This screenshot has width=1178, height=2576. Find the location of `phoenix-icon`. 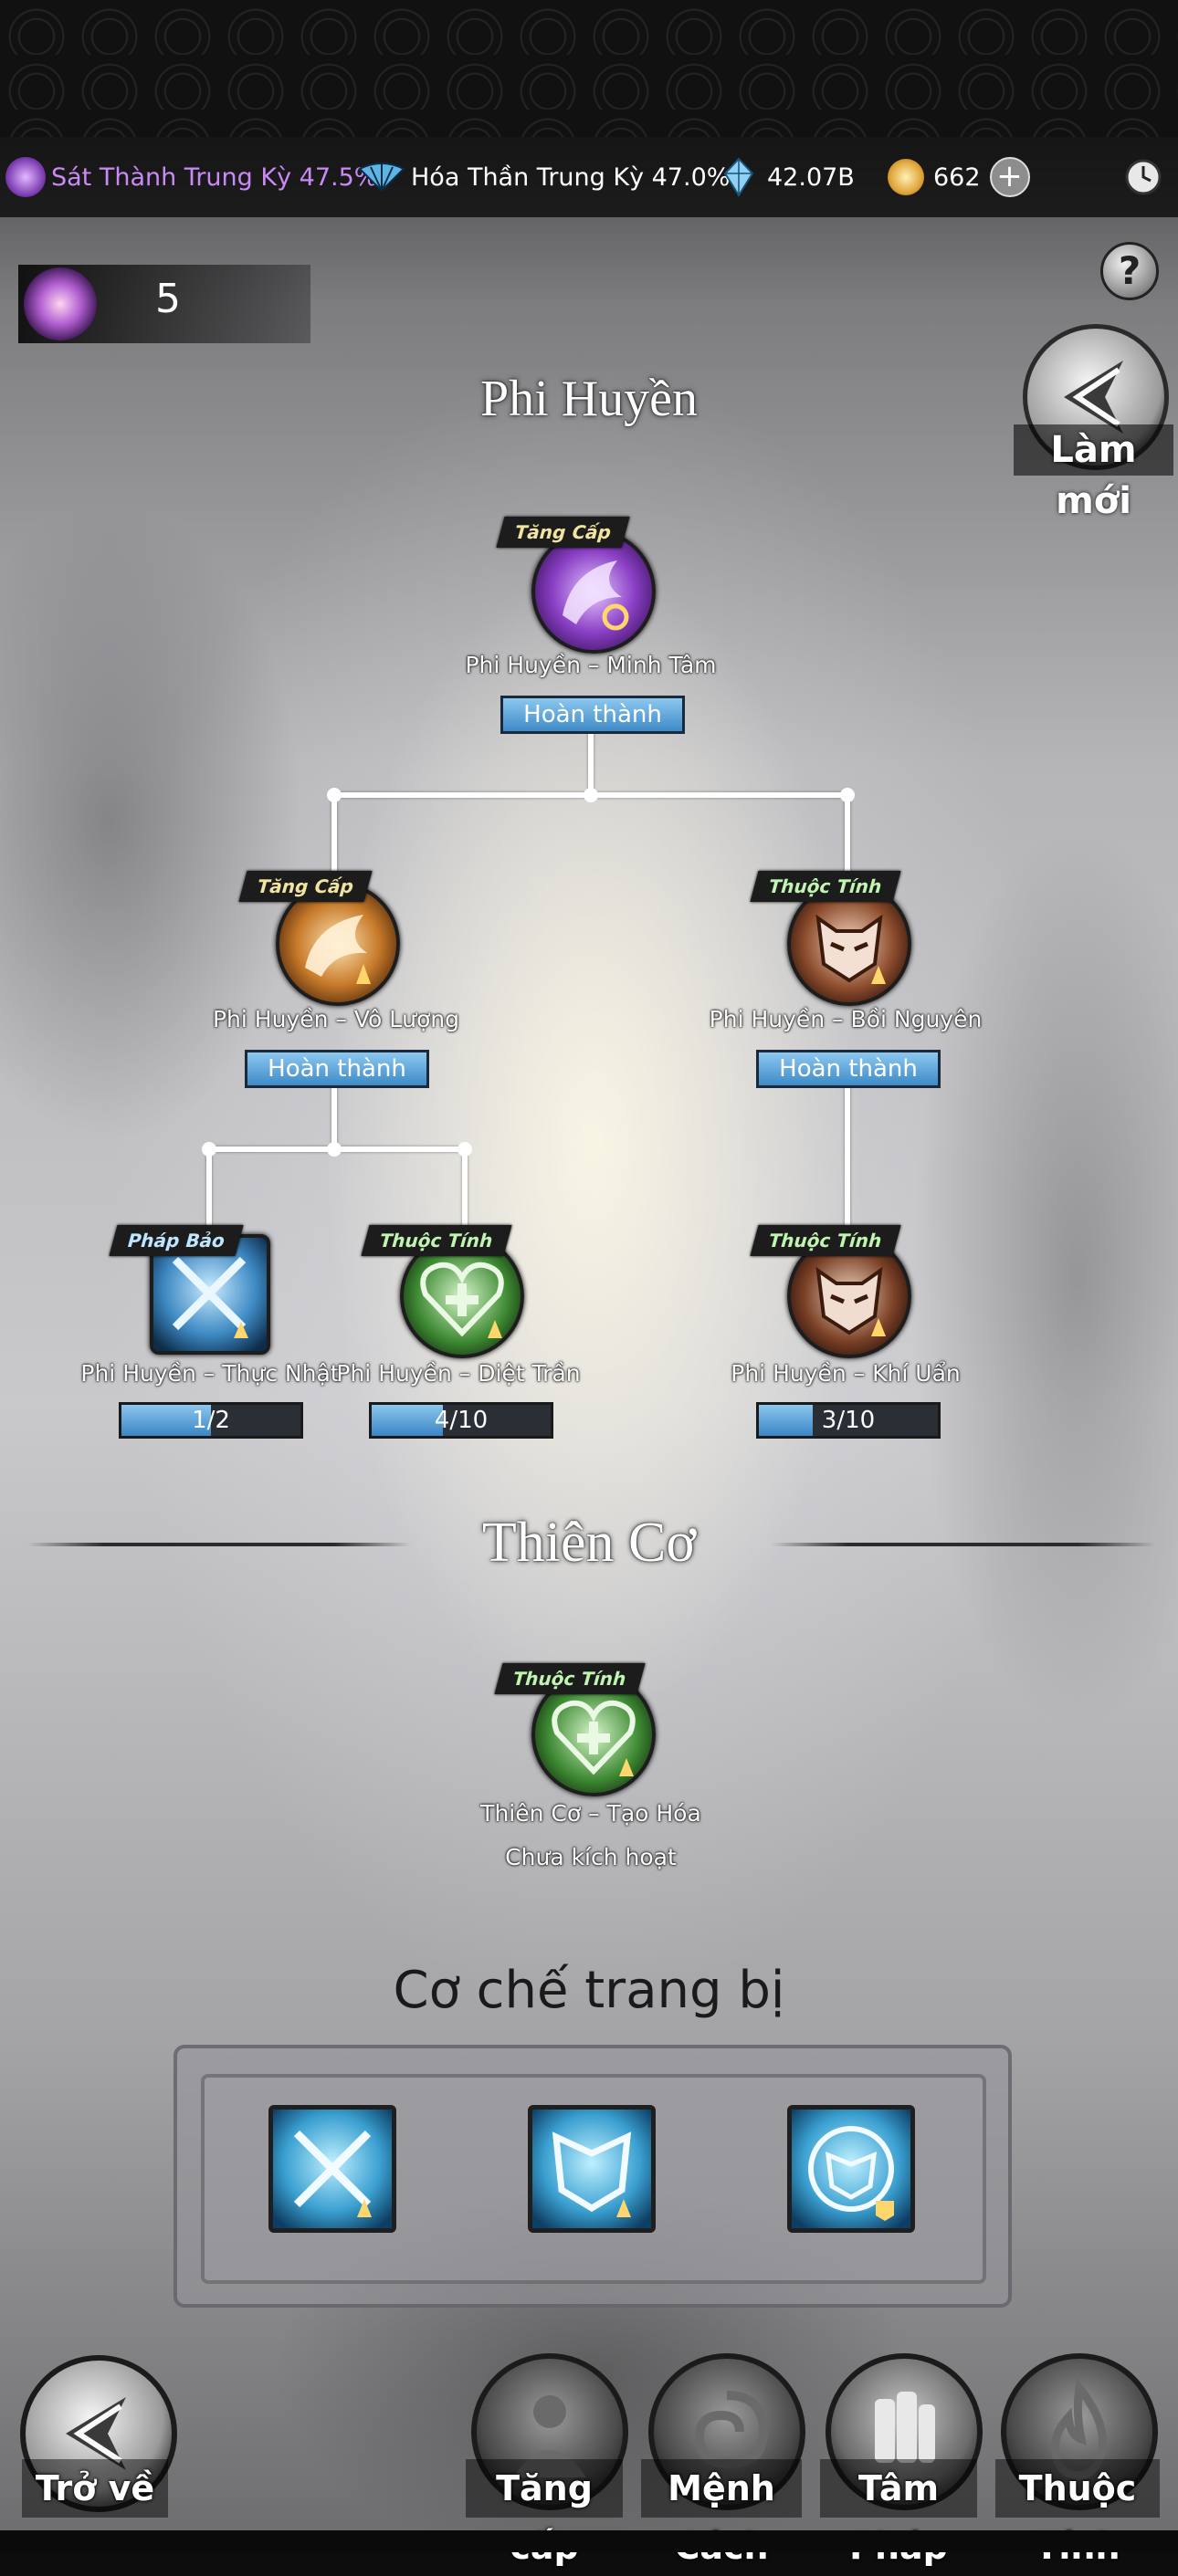

phoenix-icon is located at coordinates (596, 595).